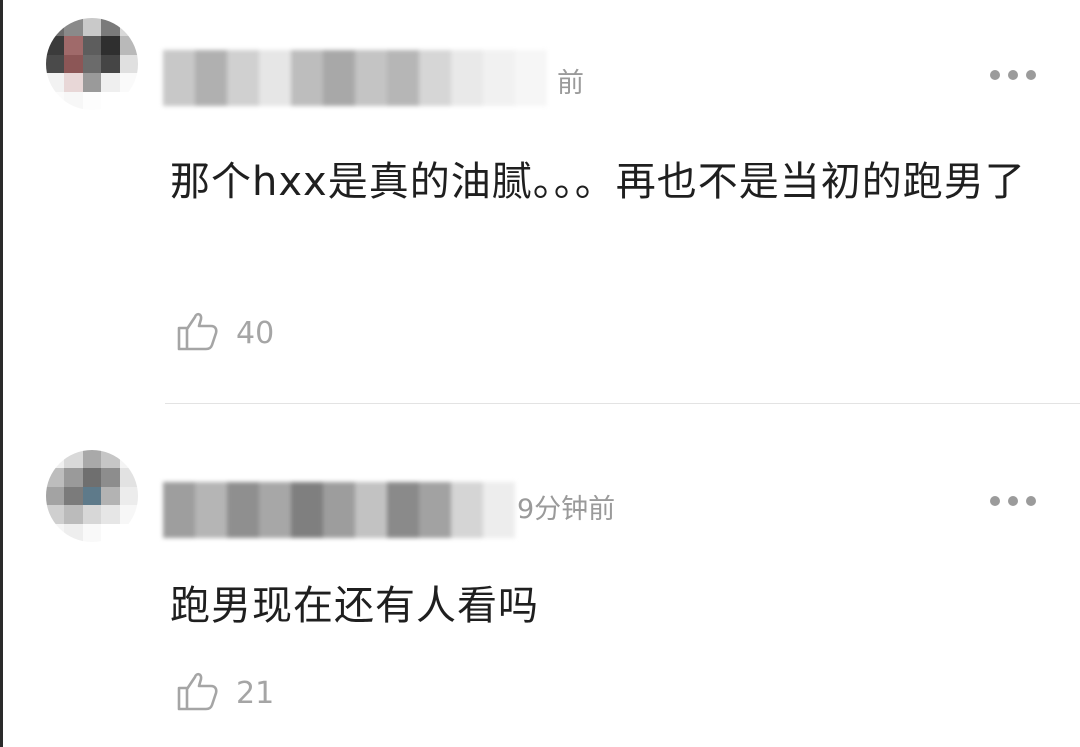 This screenshot has height=747, width=1080. I want to click on comment-divider, so click(622, 403).